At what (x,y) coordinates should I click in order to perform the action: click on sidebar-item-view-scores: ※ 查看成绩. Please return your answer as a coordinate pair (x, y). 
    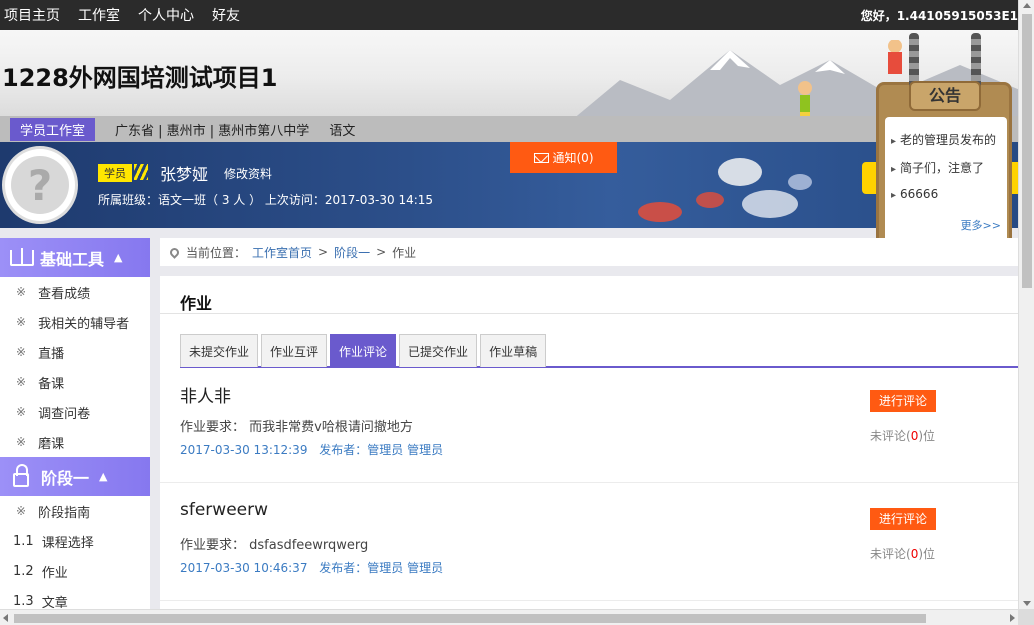
    Looking at the image, I should click on (75, 292).